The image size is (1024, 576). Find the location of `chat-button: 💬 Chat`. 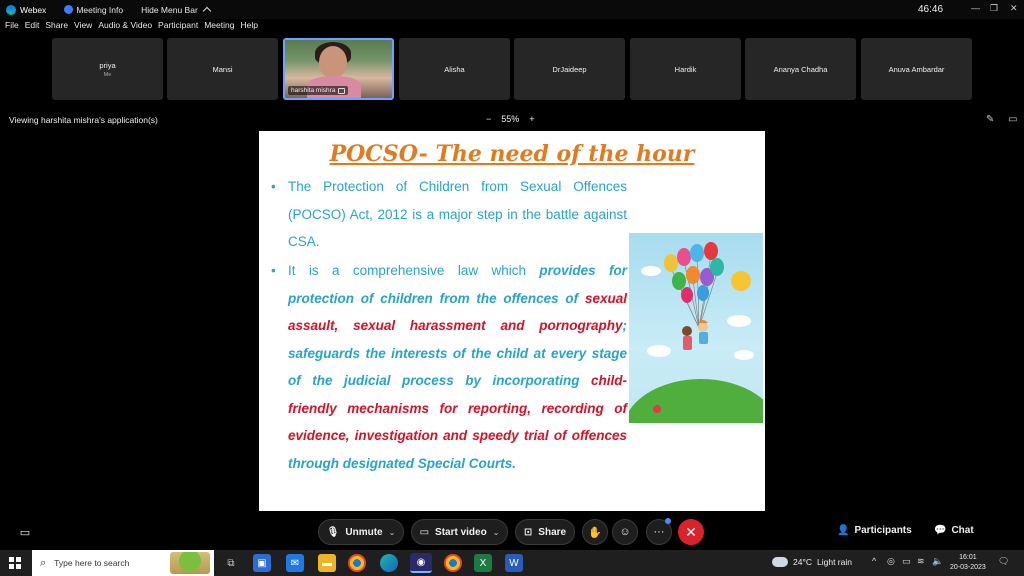

chat-button: 💬 Chat is located at coordinates (954, 530).